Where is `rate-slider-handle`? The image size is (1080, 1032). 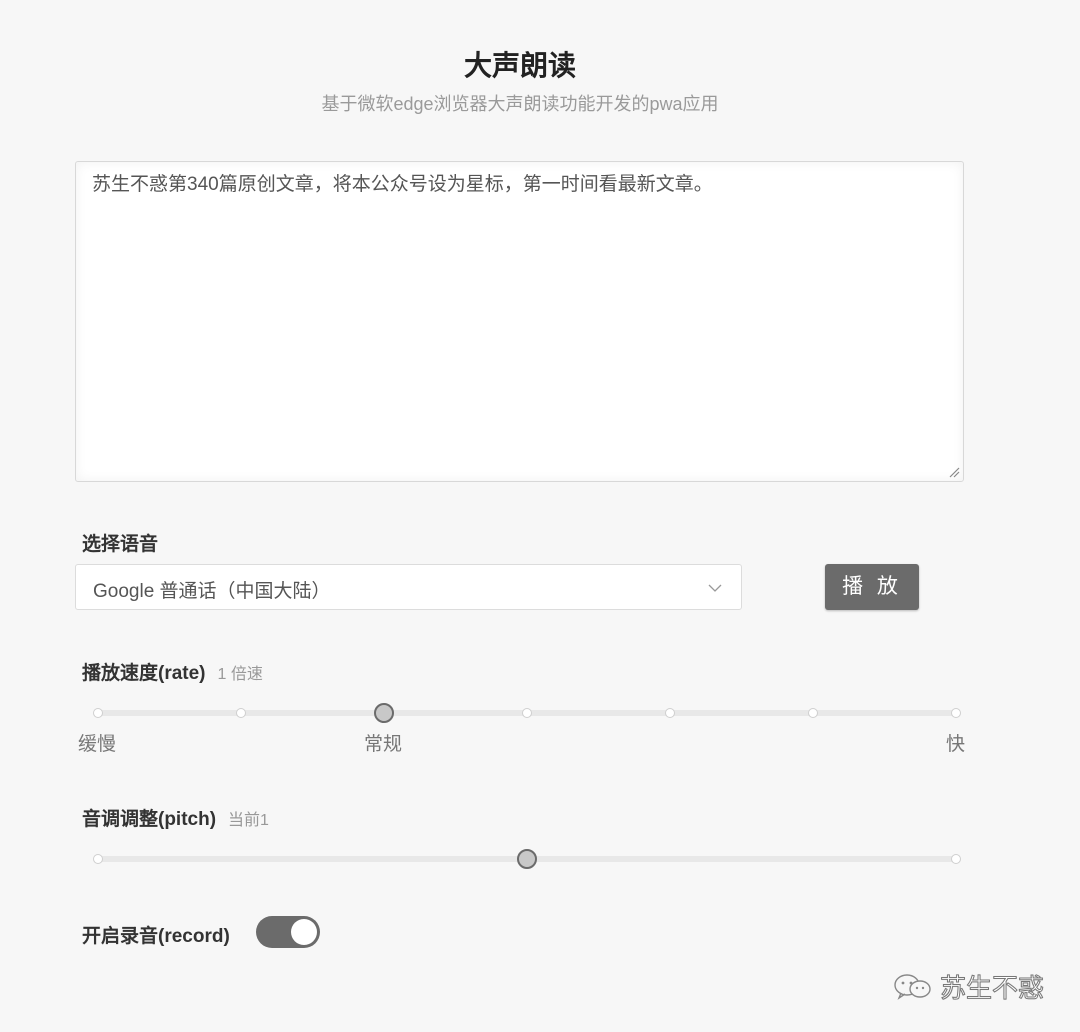 rate-slider-handle is located at coordinates (384, 713).